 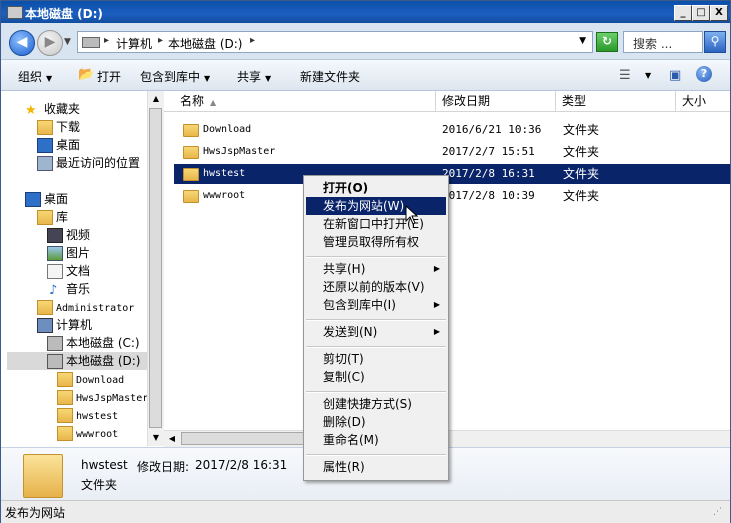 What do you see at coordinates (46, 199) in the screenshot?
I see `nav-desktop: 桌面` at bounding box center [46, 199].